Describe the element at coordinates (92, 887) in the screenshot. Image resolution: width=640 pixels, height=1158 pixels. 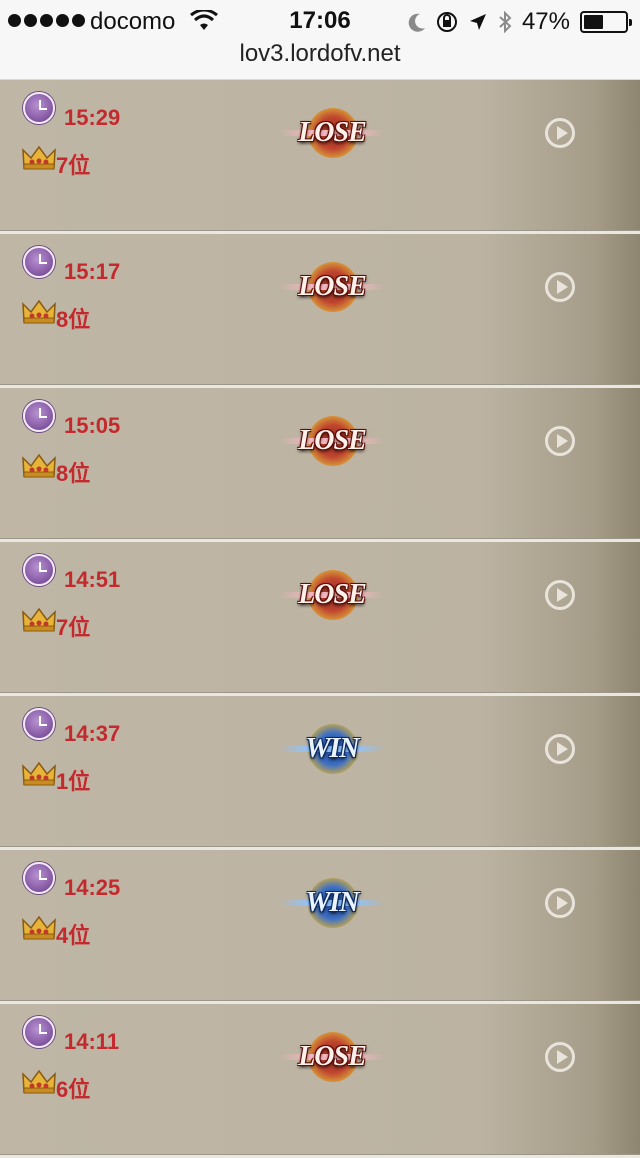
I see `match-time: 14:25` at that location.